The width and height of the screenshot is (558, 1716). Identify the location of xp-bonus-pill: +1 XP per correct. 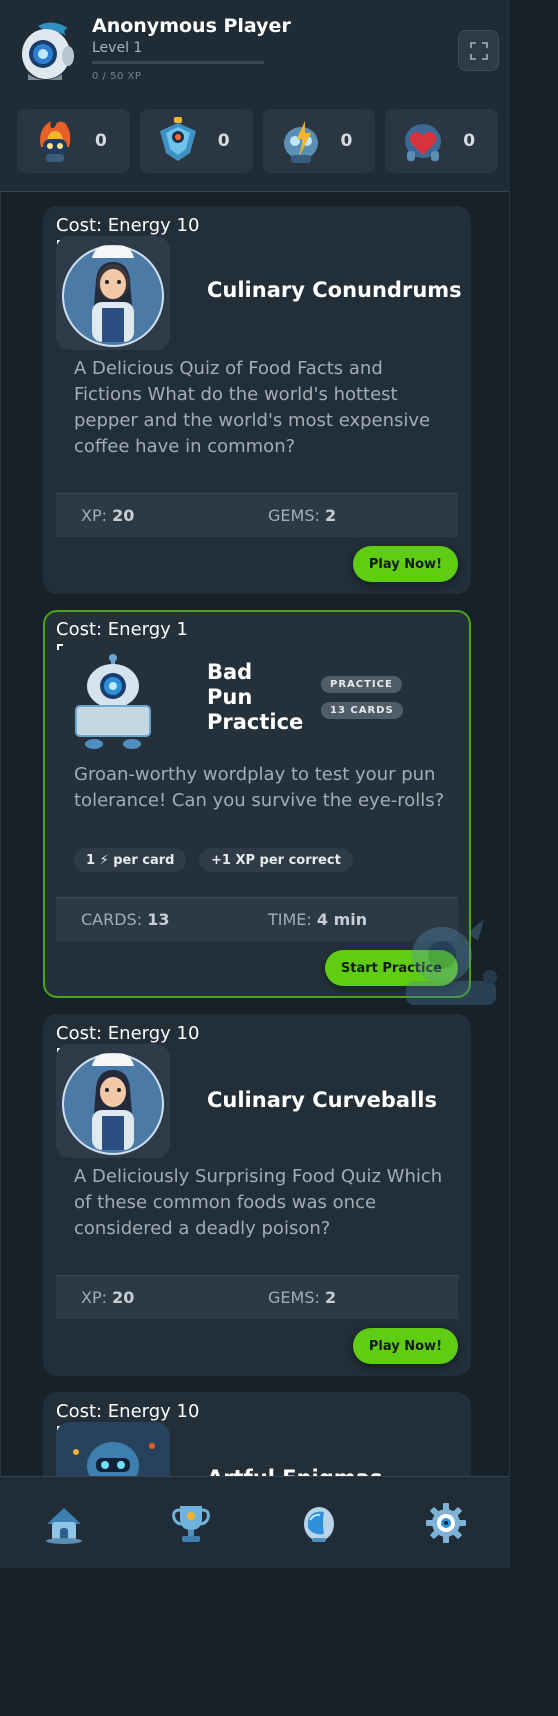
(276, 860).